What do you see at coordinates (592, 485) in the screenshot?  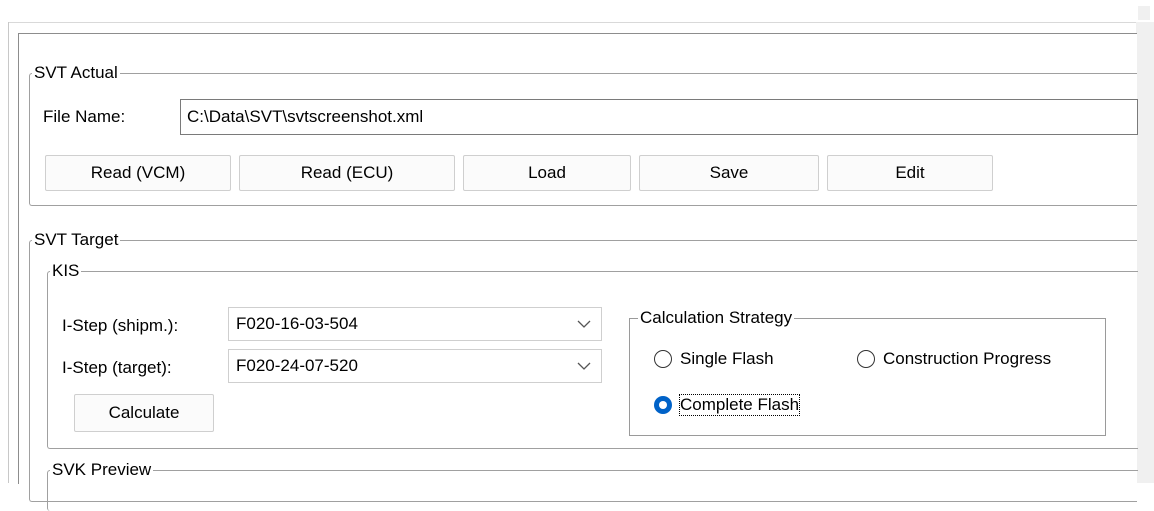 I see `svk-preview-group: SVK Preview` at bounding box center [592, 485].